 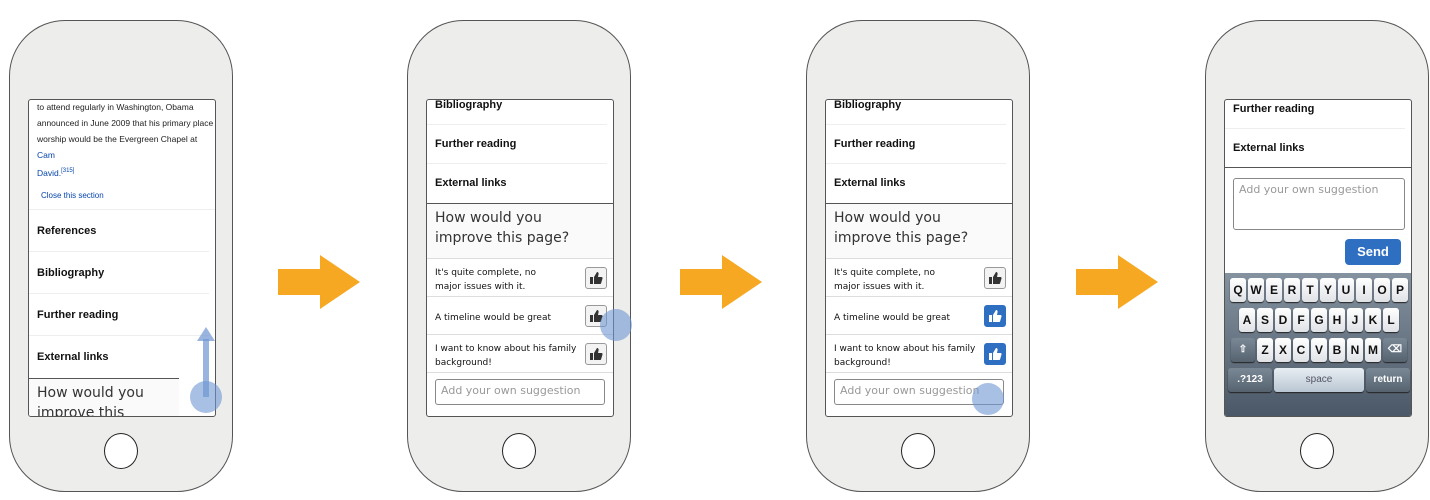 I want to click on camp-david-link: Cam, so click(x=46, y=155).